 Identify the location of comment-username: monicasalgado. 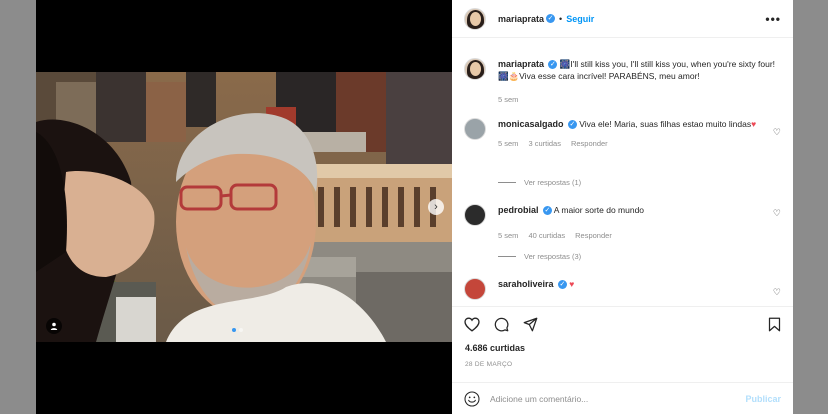
(531, 124).